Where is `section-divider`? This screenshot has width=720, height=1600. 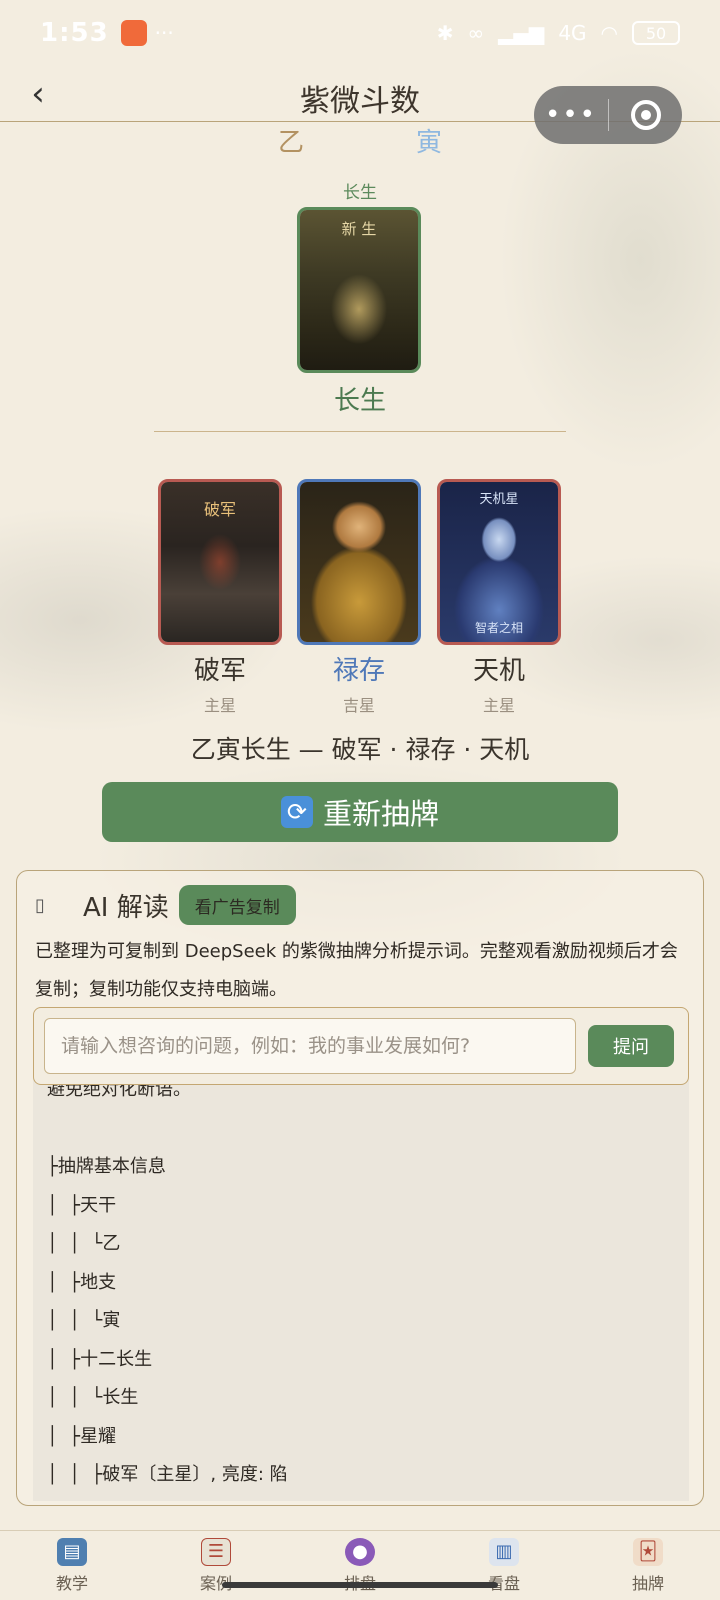
section-divider is located at coordinates (360, 431).